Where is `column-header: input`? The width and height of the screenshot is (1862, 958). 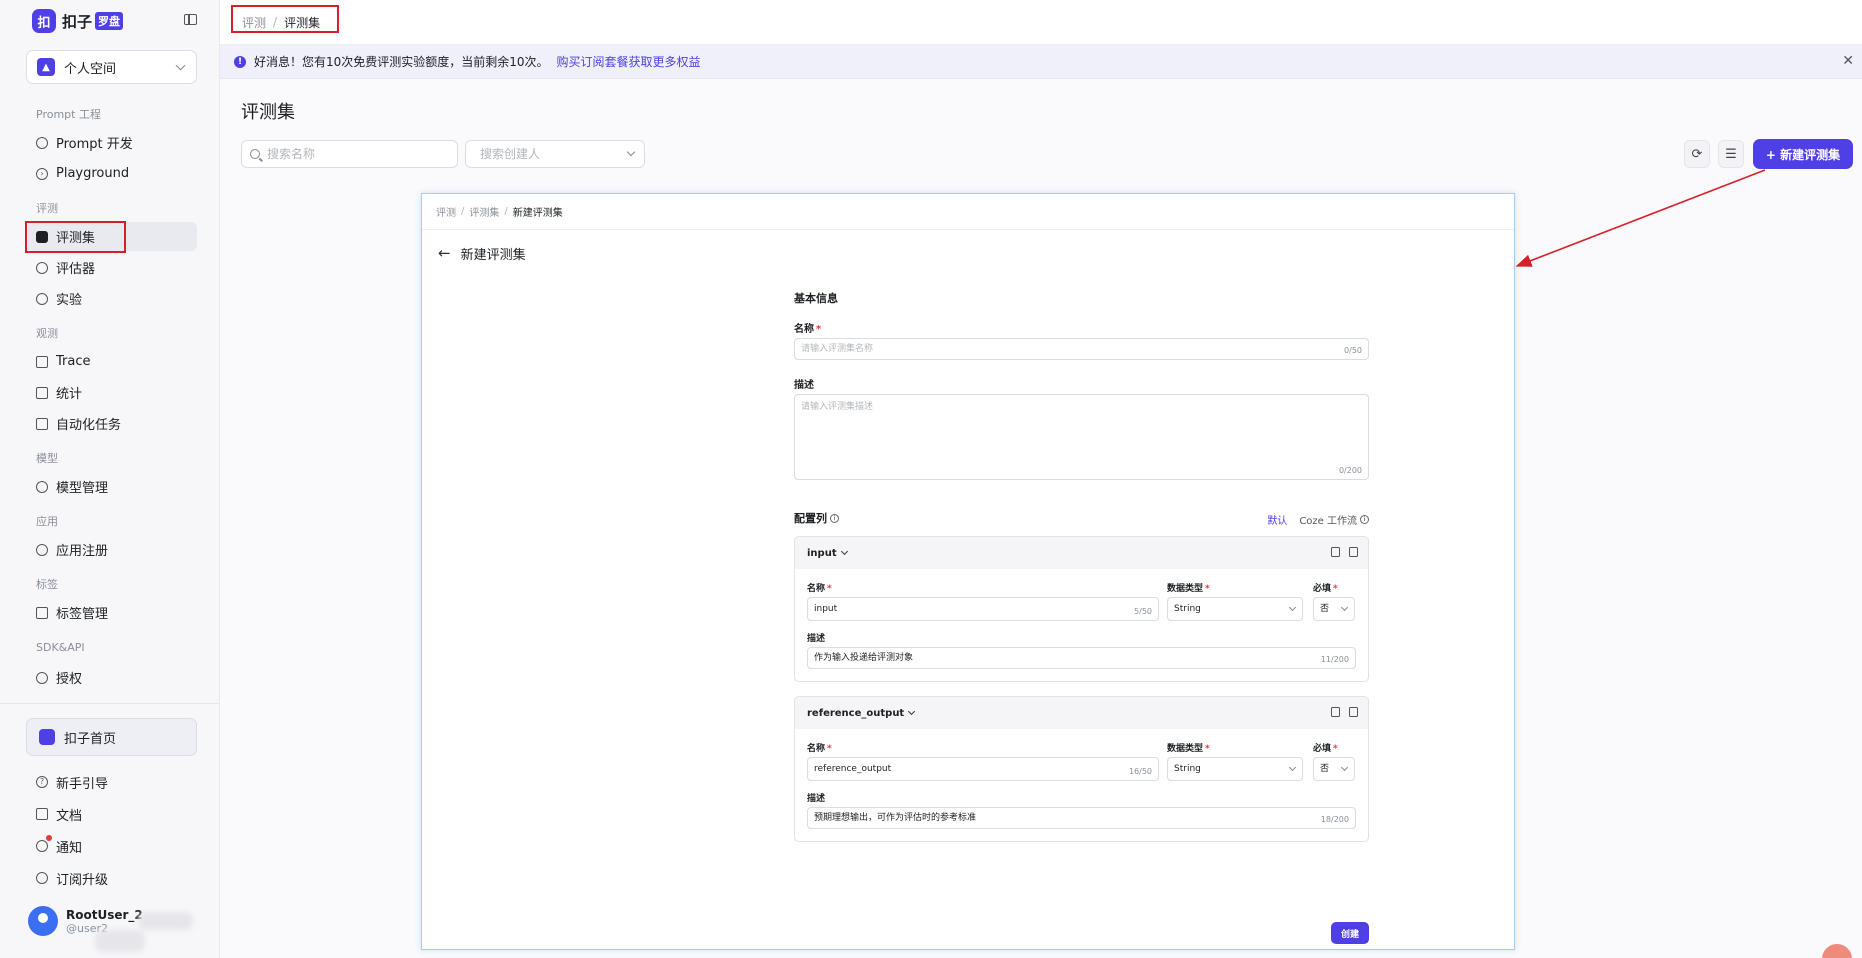 column-header: input is located at coordinates (1081, 553).